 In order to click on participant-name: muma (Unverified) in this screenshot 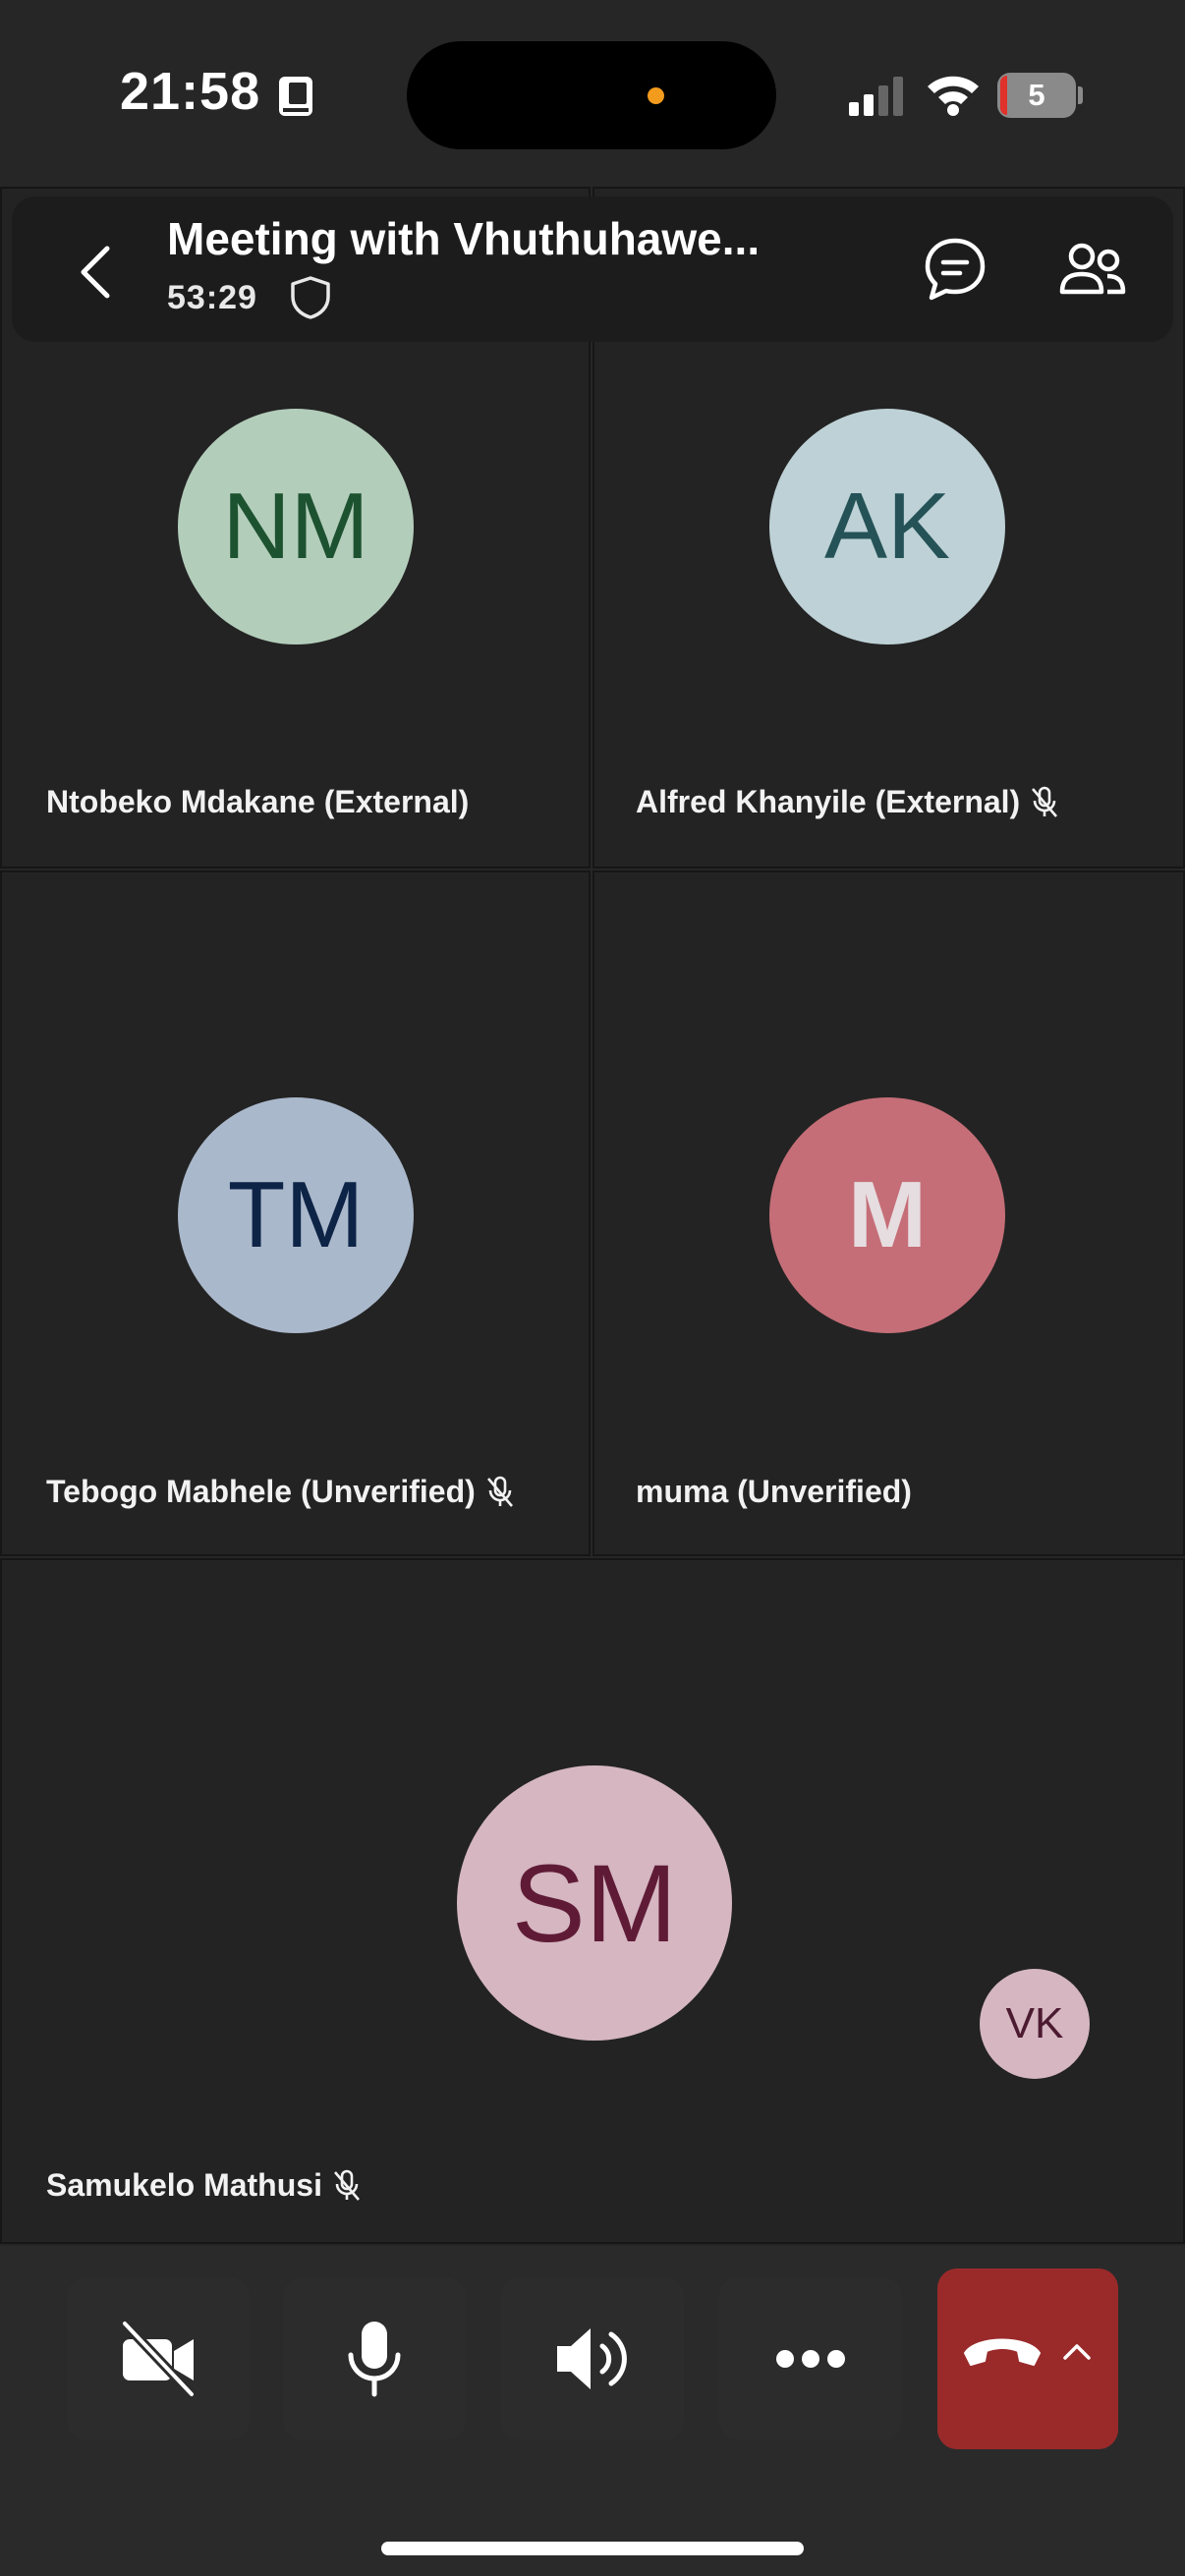, I will do `click(774, 1492)`.